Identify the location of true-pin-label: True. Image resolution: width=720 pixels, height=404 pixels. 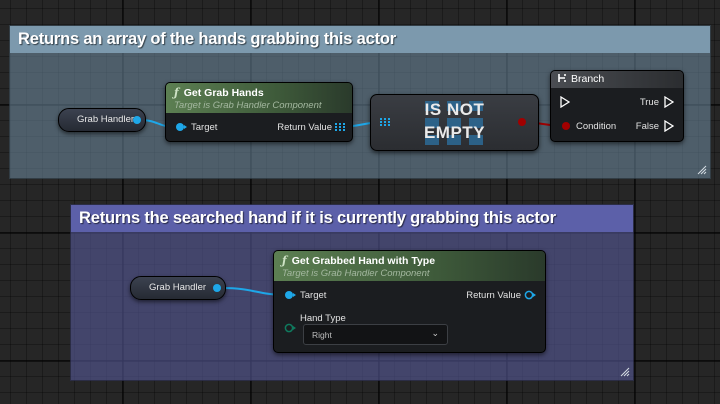
(649, 102).